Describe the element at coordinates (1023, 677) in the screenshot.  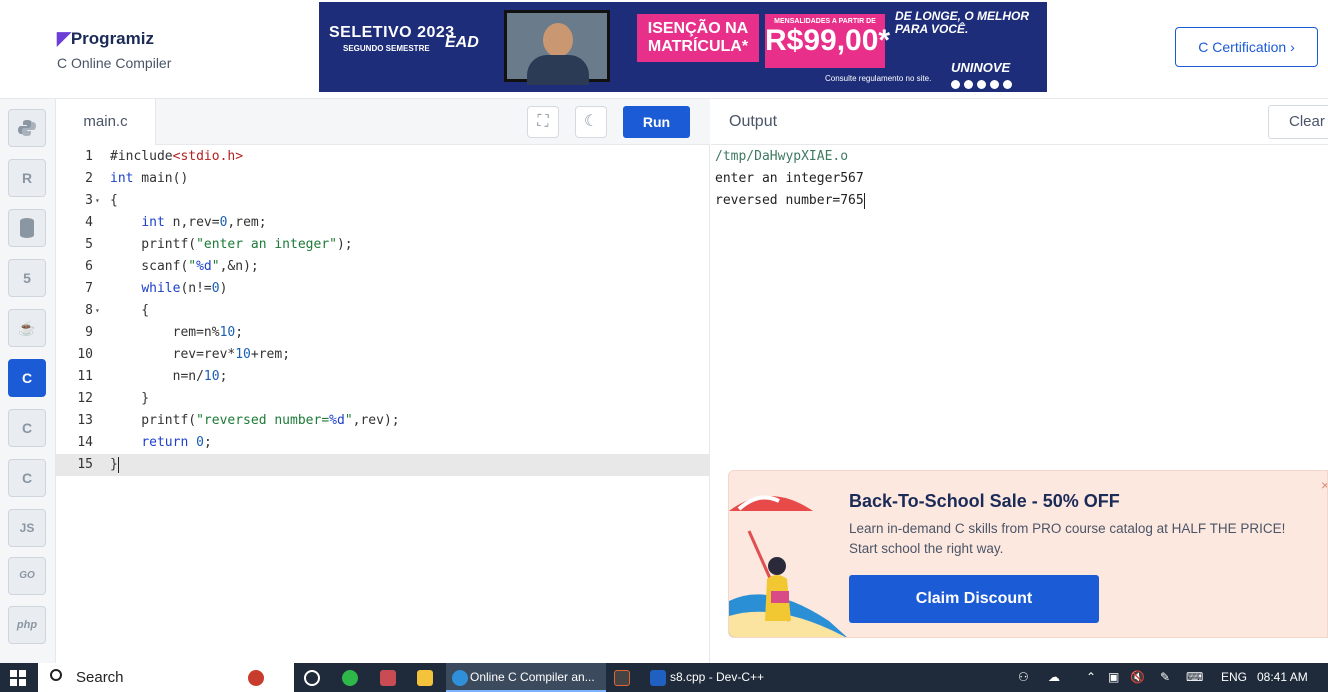
I see `people-icon: ⚇` at that location.